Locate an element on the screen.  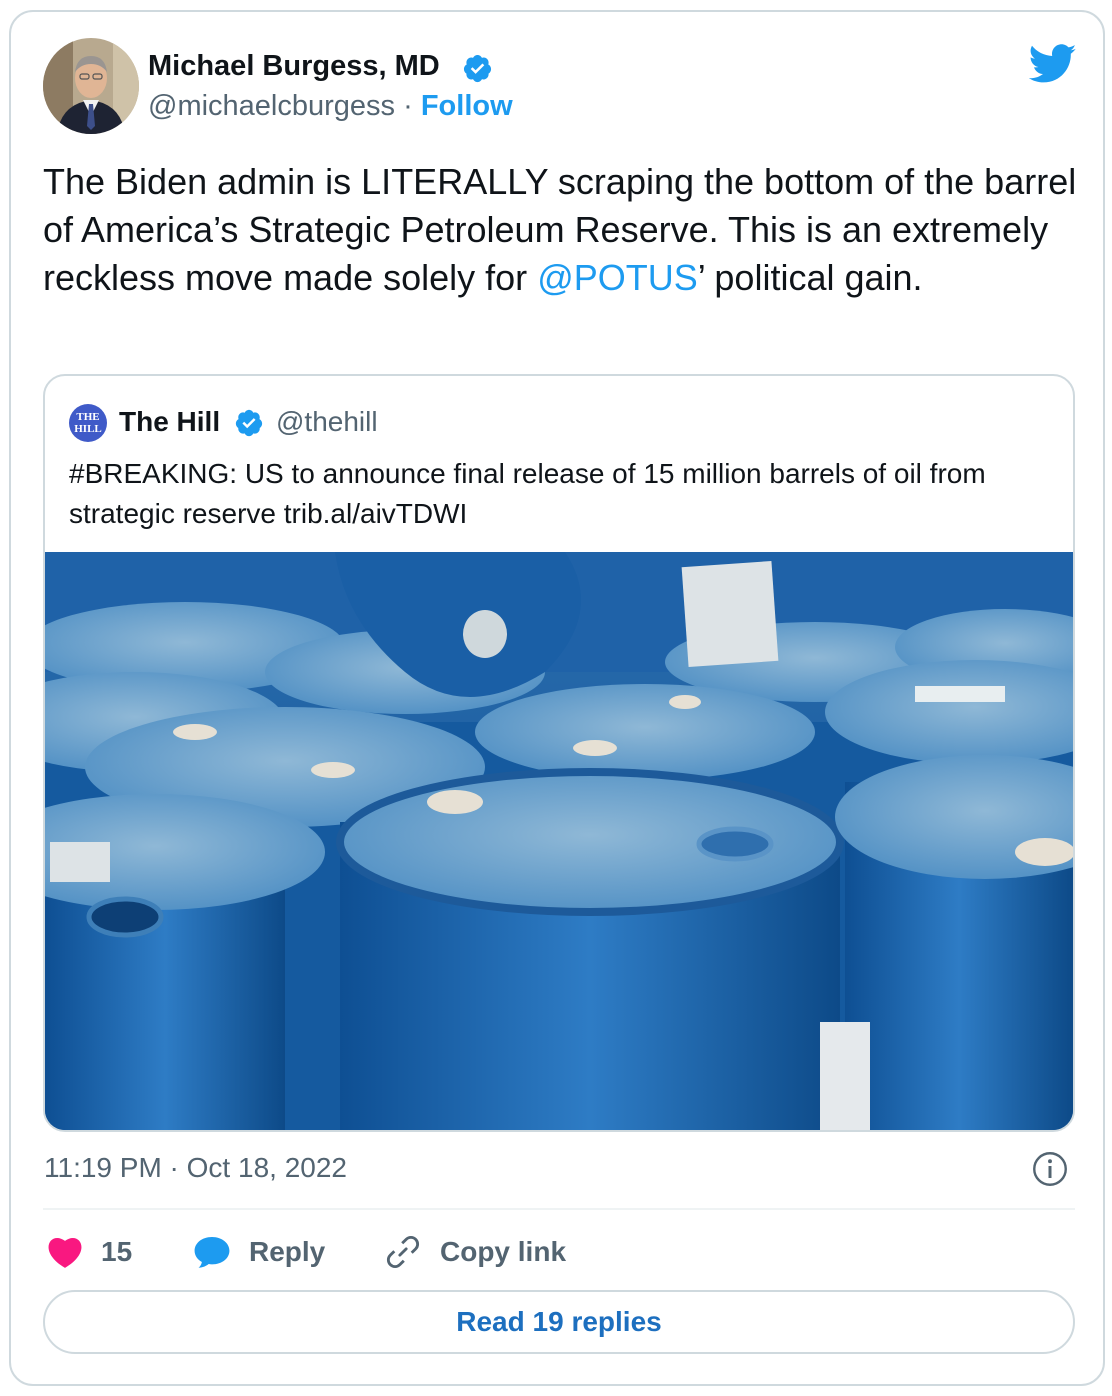
reply-button: Reply is located at coordinates (259, 1252).